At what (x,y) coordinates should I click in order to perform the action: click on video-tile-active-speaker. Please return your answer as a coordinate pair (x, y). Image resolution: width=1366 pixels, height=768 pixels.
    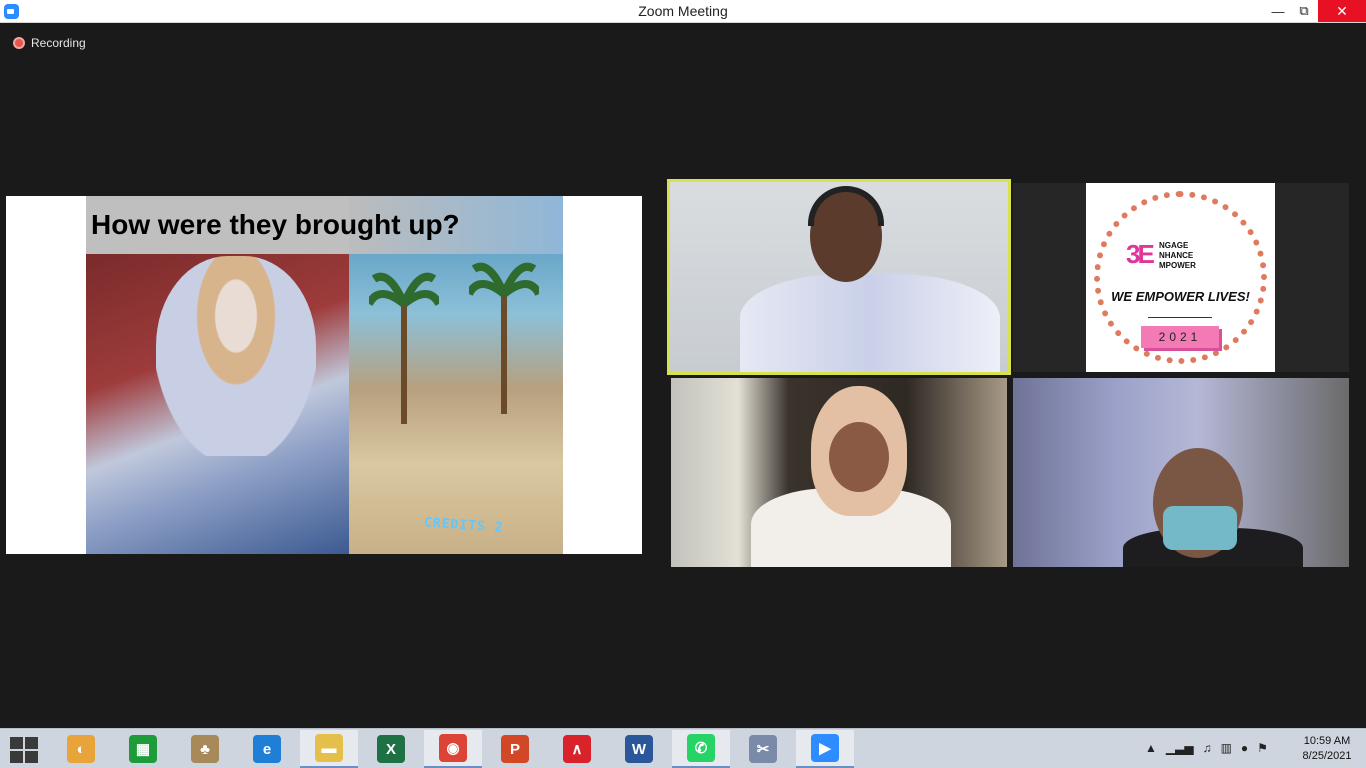
    Looking at the image, I should click on (839, 277).